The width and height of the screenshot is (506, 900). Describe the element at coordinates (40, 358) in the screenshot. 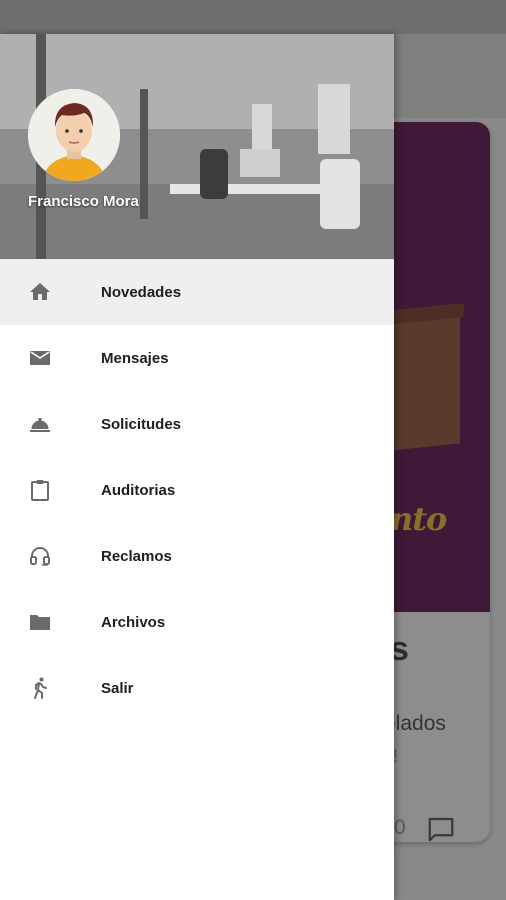

I see `mail-icon` at that location.